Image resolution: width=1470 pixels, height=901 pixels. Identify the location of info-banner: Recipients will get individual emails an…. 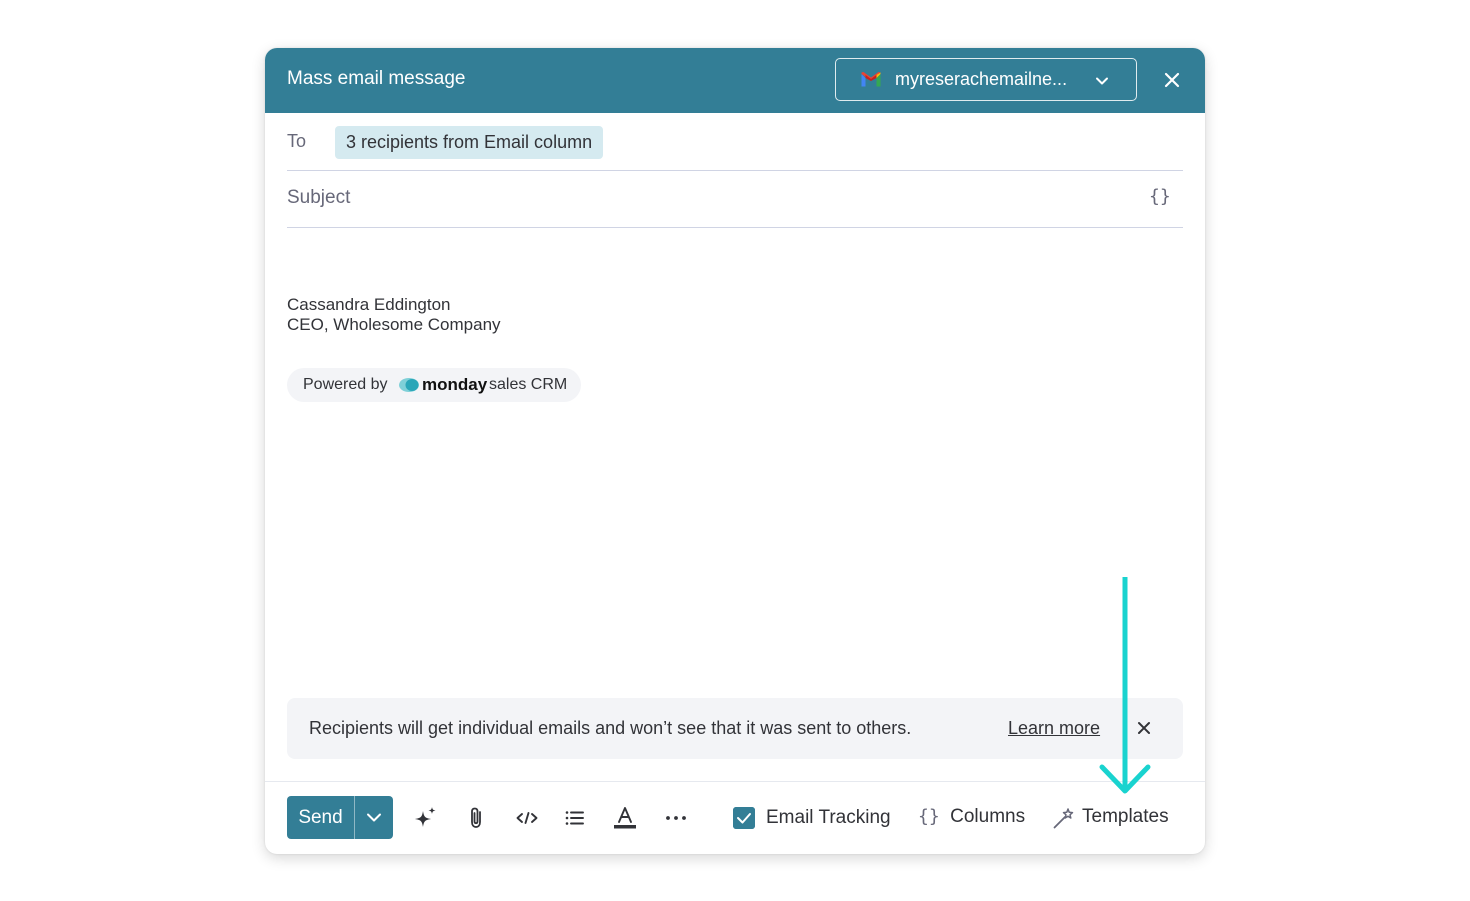
(735, 728).